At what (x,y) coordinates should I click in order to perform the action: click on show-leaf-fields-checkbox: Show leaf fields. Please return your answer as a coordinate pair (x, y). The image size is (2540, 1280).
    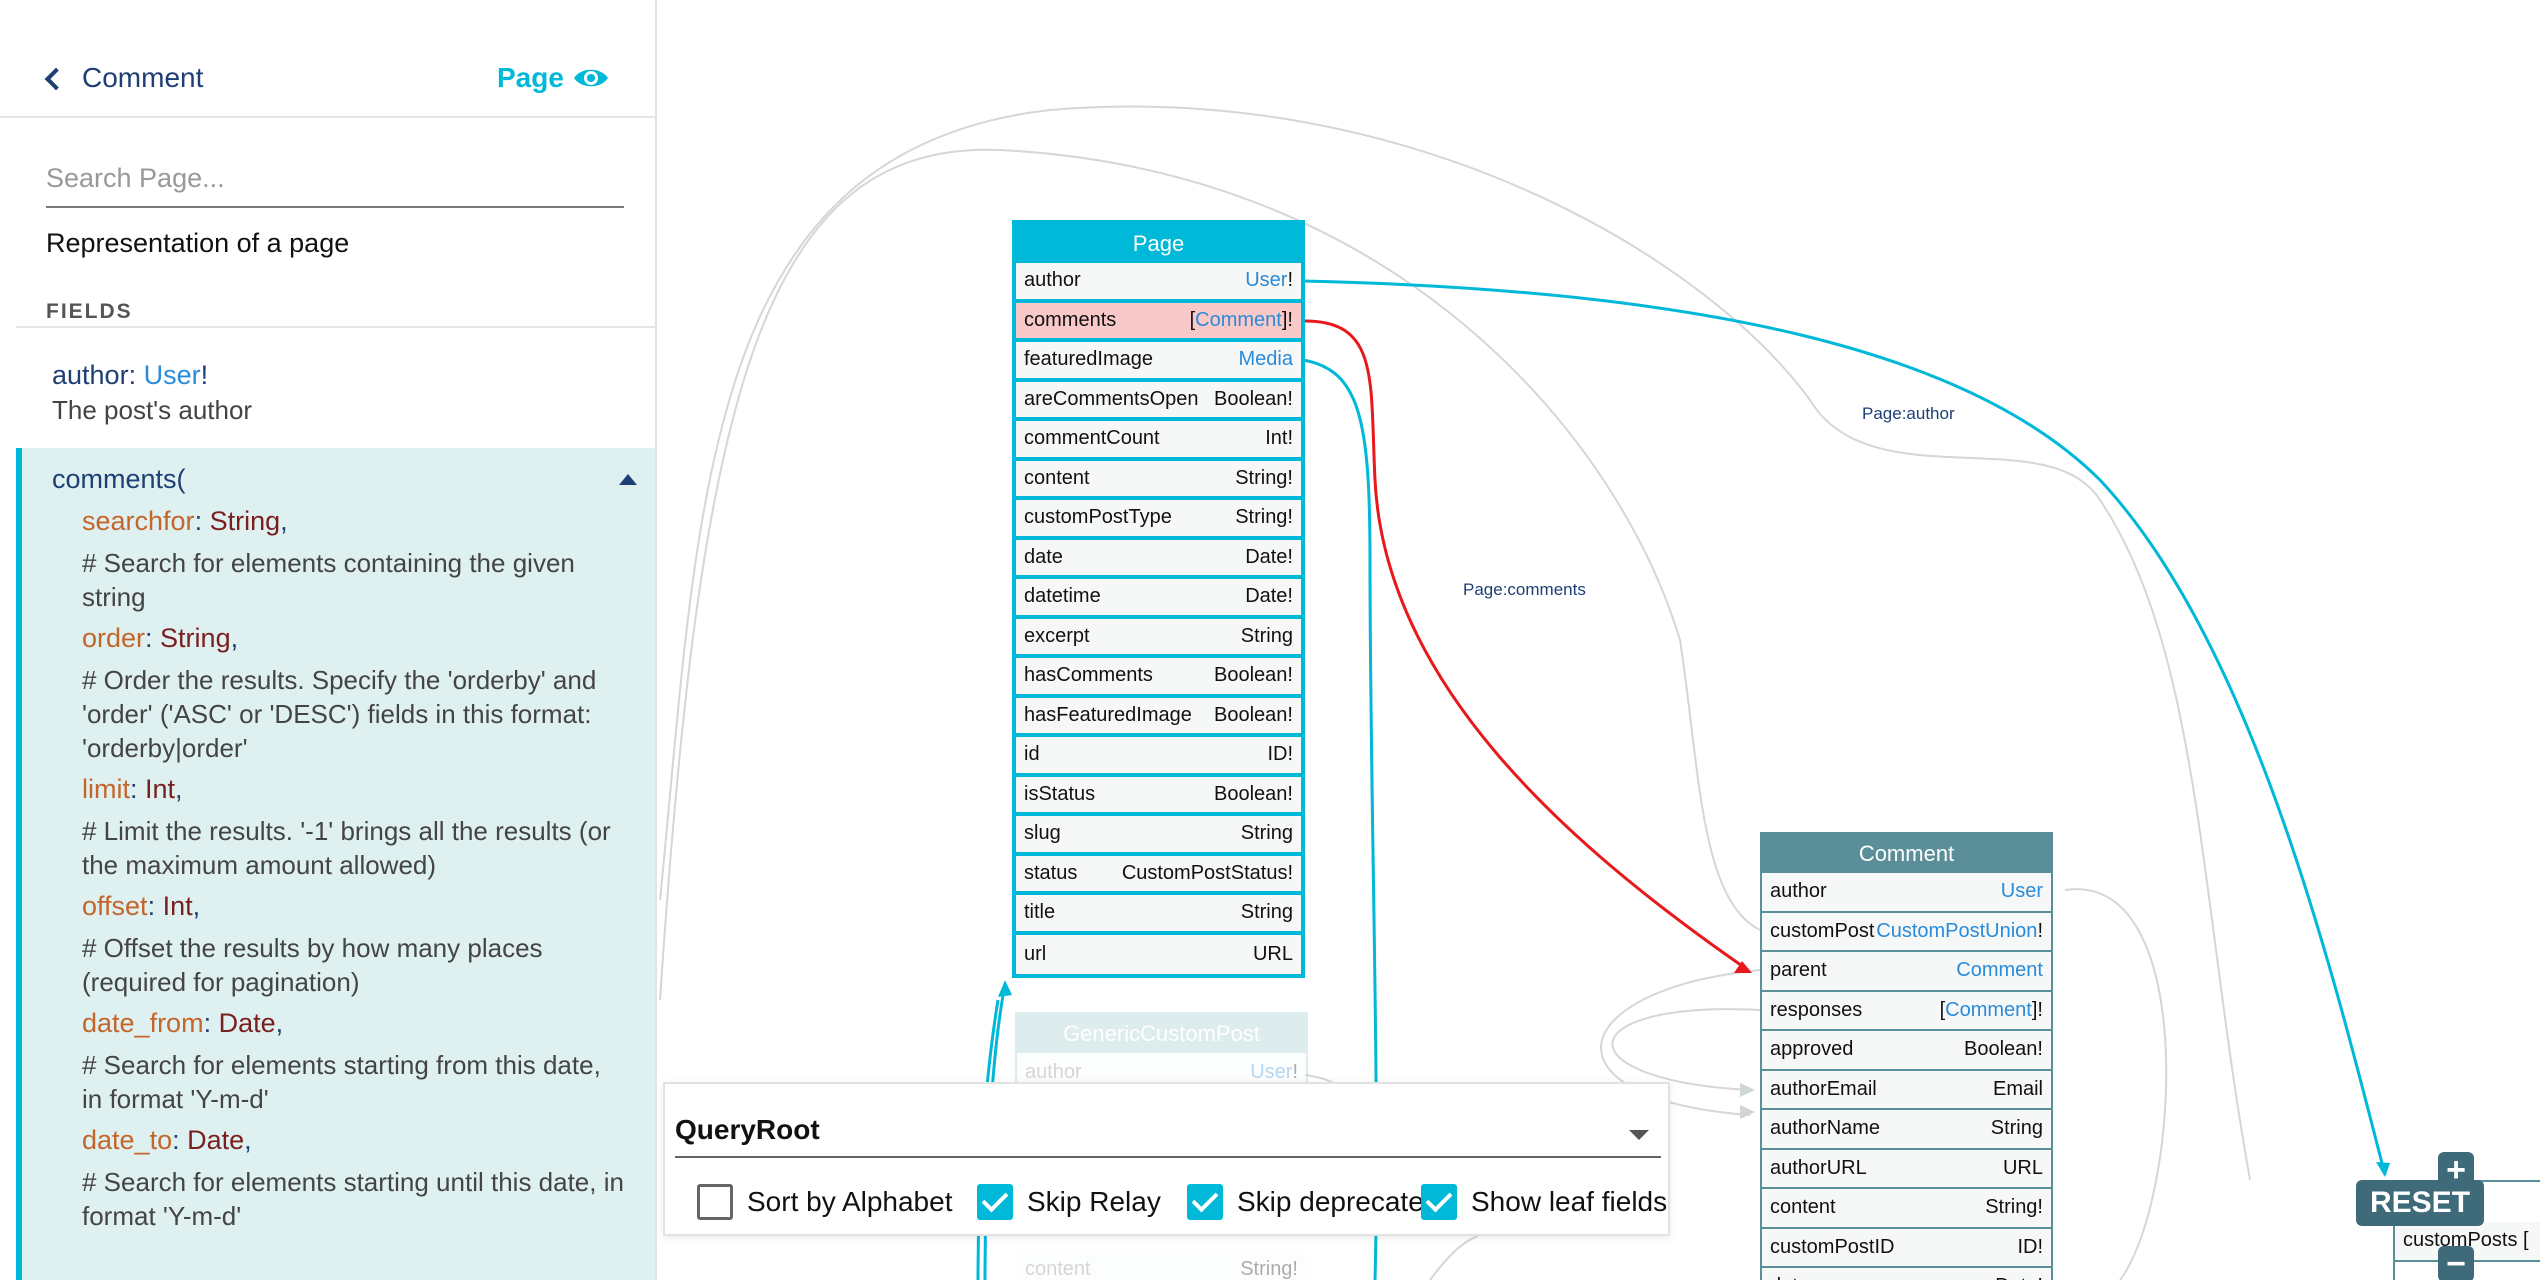
    Looking at the image, I should click on (1544, 1202).